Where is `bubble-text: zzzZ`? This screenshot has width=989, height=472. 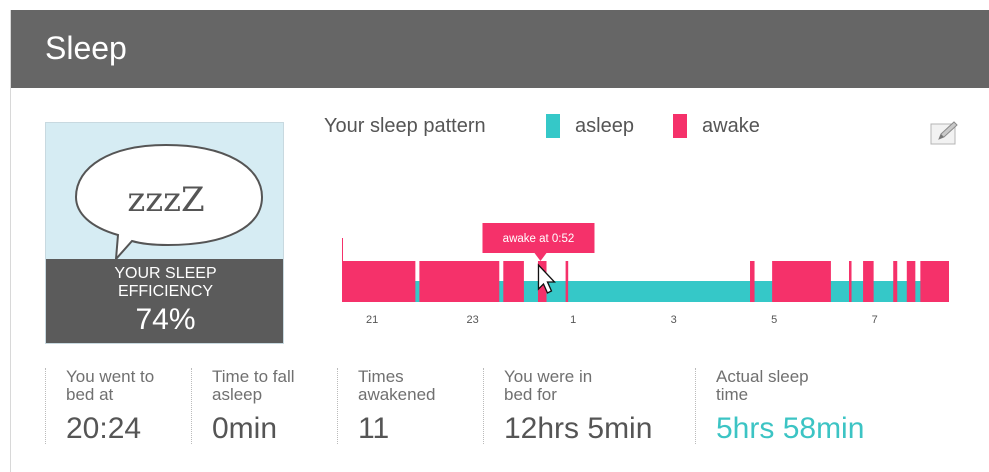 bubble-text: zzzZ is located at coordinates (165, 200).